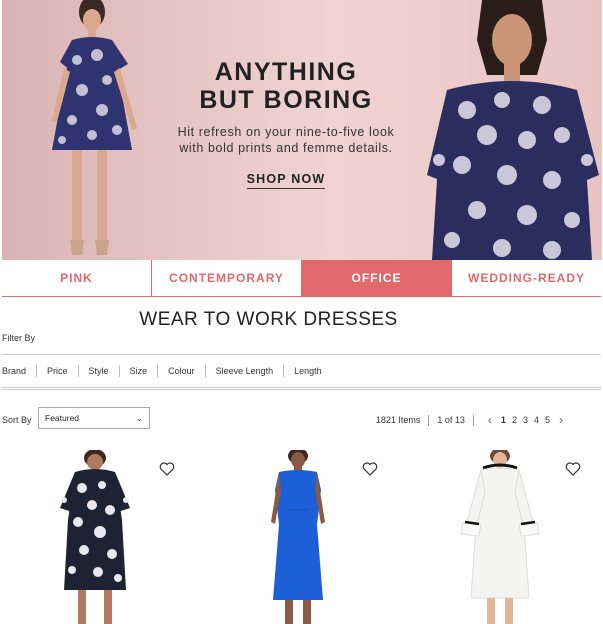 The width and height of the screenshot is (603, 624). I want to click on sort-select: Featured ⌄, so click(94, 418).